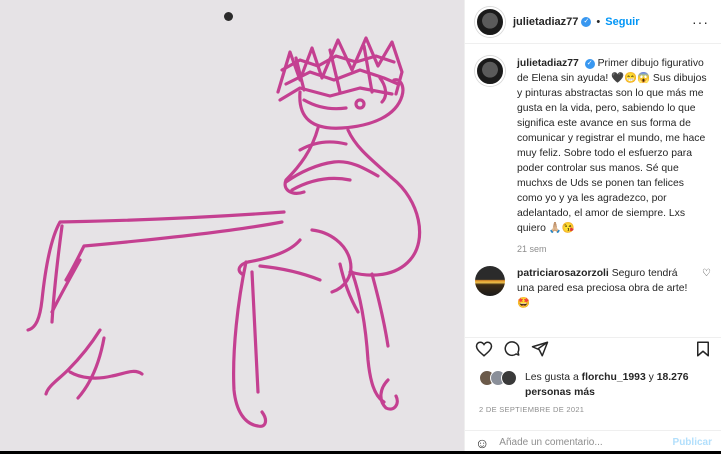 The image size is (721, 454). What do you see at coordinates (552, 377) in the screenshot?
I see `likes-prefix: Les gusta a` at bounding box center [552, 377].